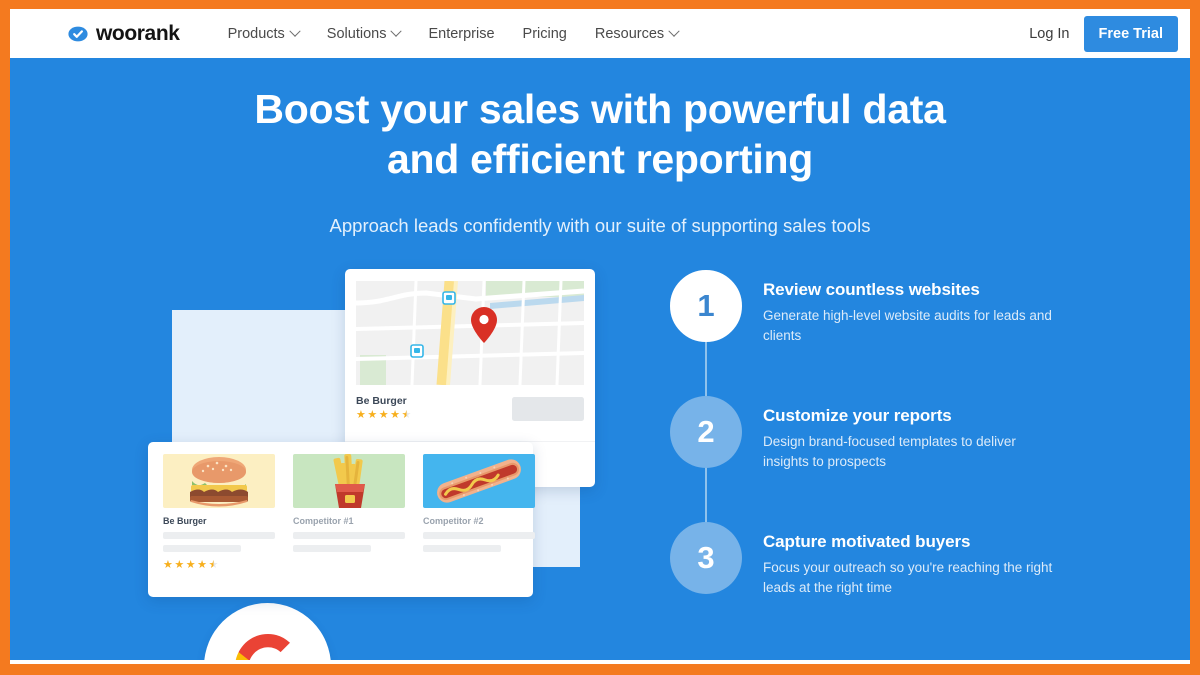 This screenshot has width=1200, height=675. I want to click on google-logo-badge, so click(267, 633).